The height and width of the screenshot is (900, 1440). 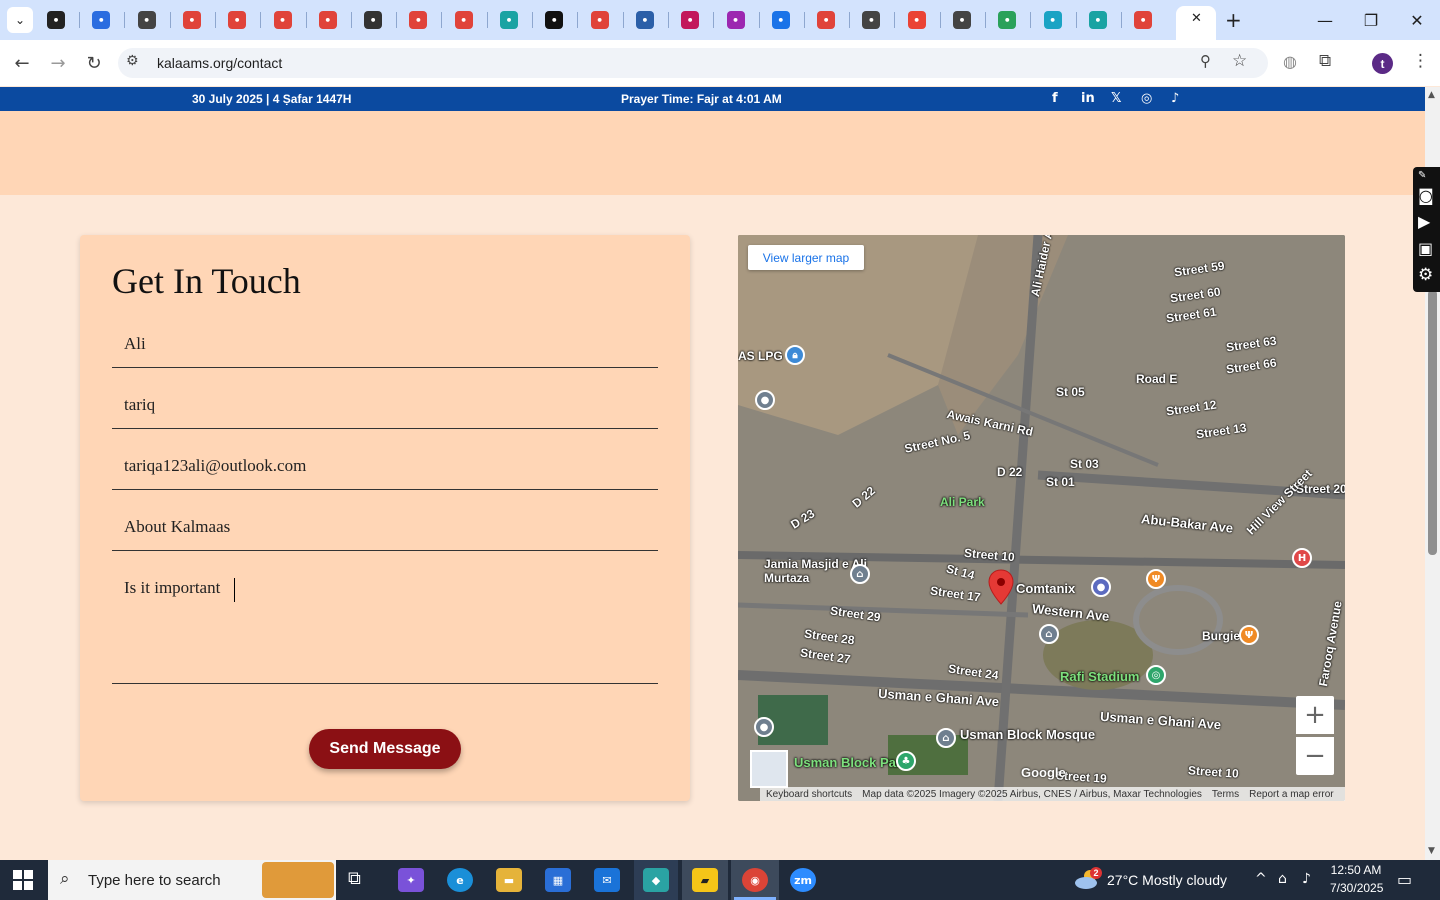 I want to click on view-larger-map-link: View larger map, so click(x=806, y=257).